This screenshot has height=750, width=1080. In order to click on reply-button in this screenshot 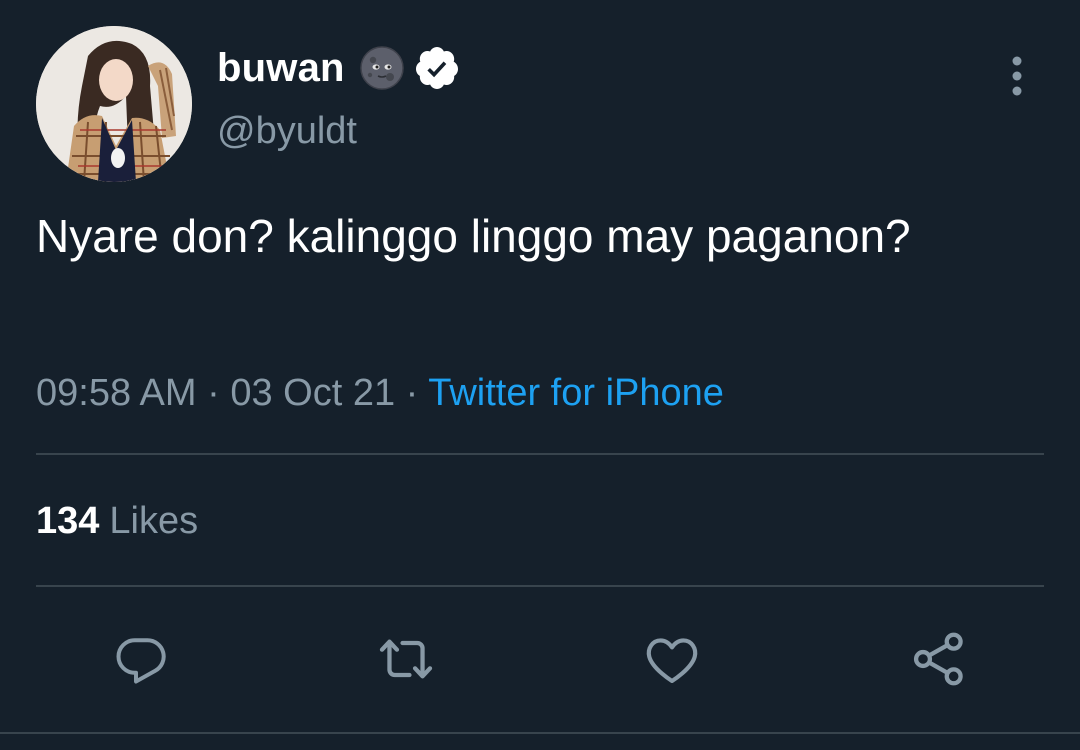, I will do `click(141, 659)`.